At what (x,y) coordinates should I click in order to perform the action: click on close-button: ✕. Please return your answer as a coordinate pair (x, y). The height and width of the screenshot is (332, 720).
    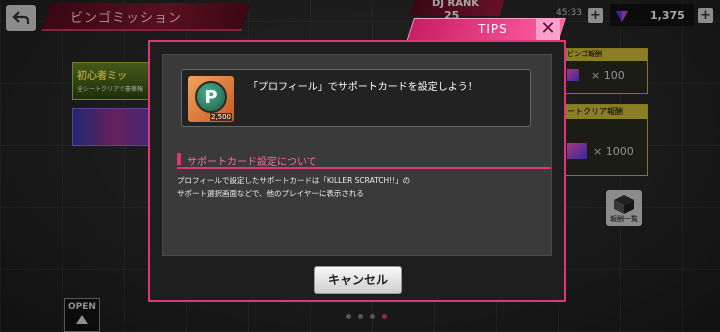
    Looking at the image, I should click on (548, 29).